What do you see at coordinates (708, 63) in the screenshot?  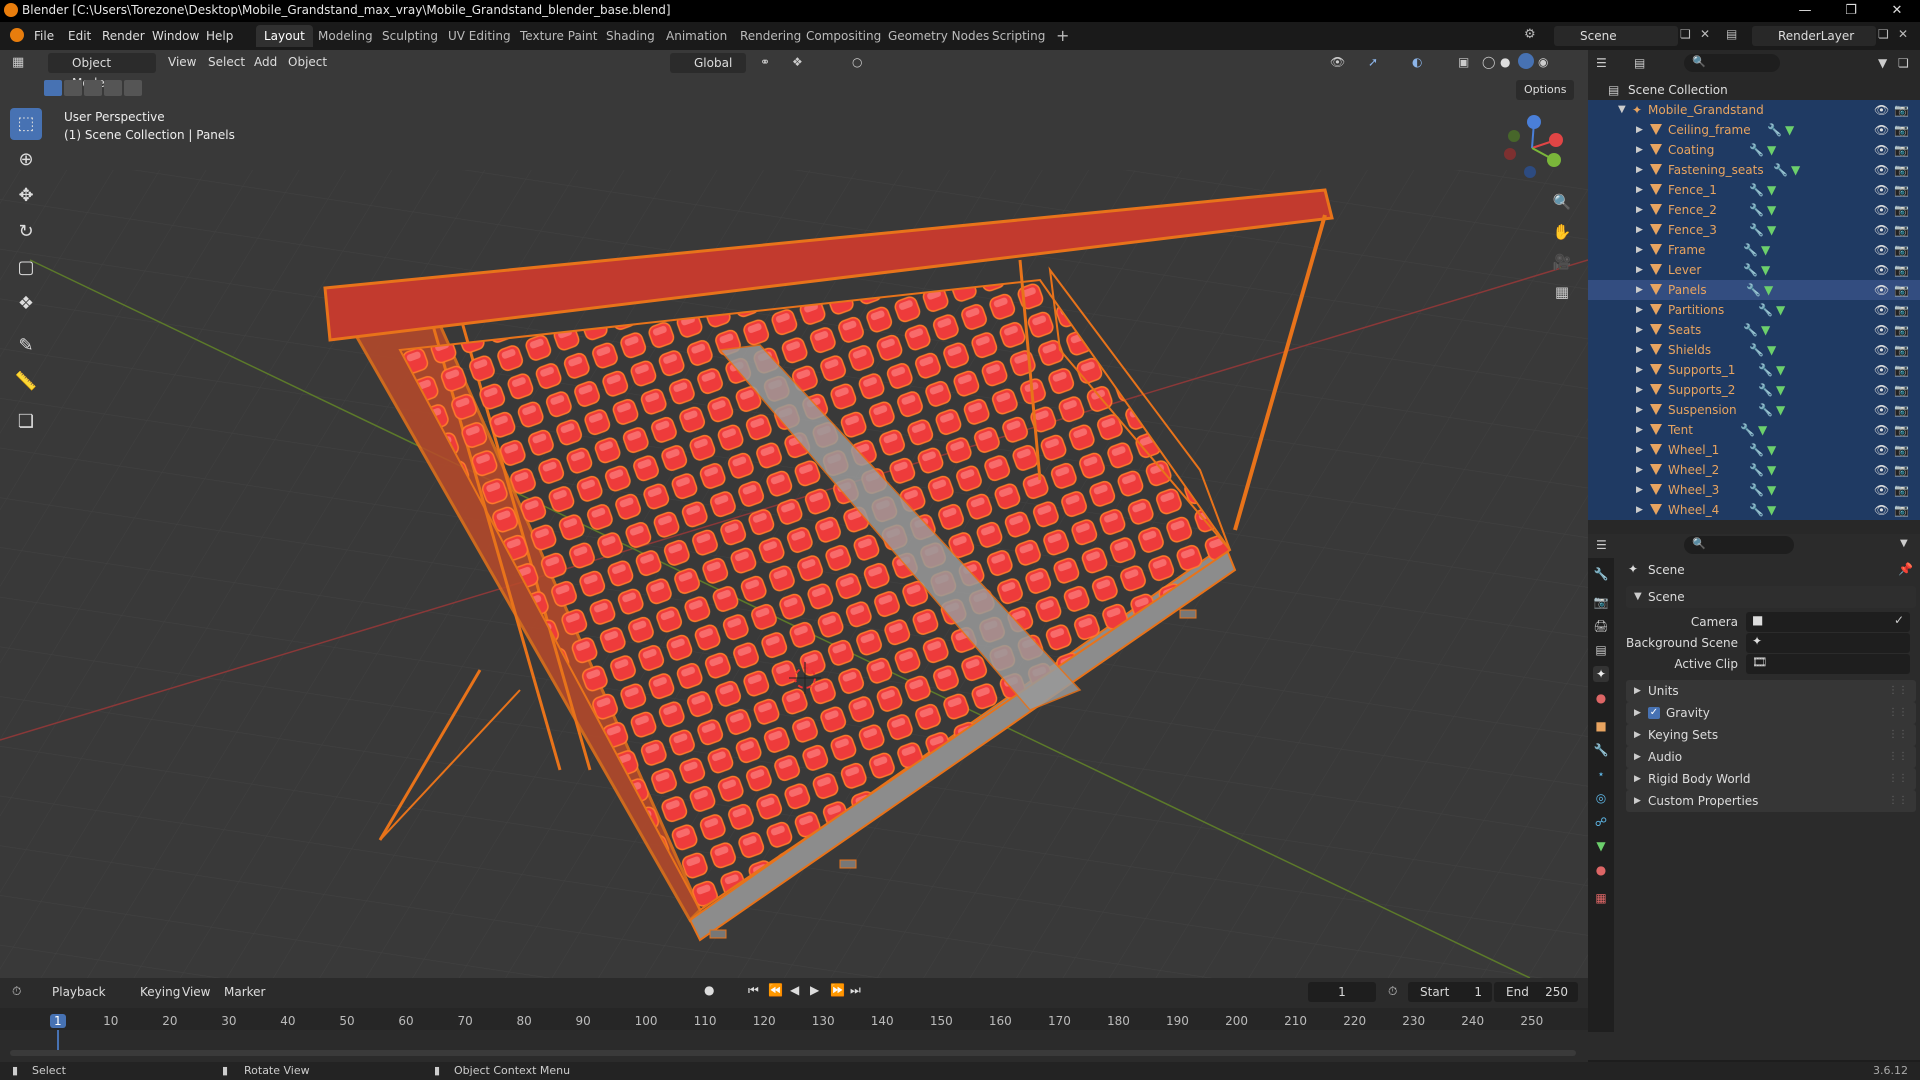 I see `orientation-dropdown: Global` at bounding box center [708, 63].